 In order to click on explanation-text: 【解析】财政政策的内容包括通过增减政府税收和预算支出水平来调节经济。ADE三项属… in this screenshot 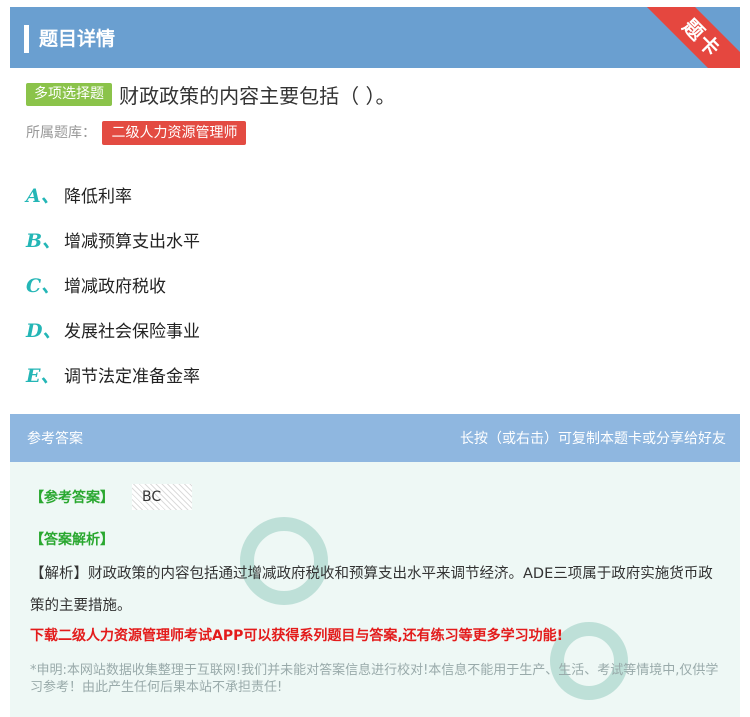, I will do `click(371, 590)`.